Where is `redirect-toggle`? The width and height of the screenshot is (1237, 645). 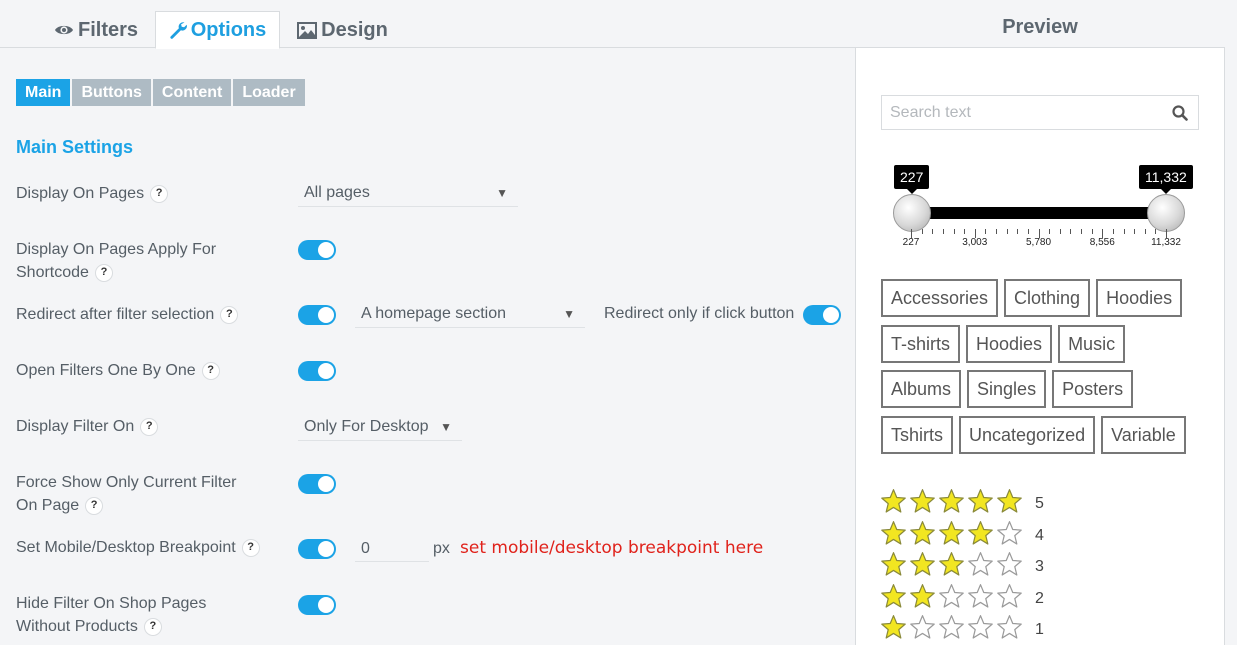 redirect-toggle is located at coordinates (317, 315).